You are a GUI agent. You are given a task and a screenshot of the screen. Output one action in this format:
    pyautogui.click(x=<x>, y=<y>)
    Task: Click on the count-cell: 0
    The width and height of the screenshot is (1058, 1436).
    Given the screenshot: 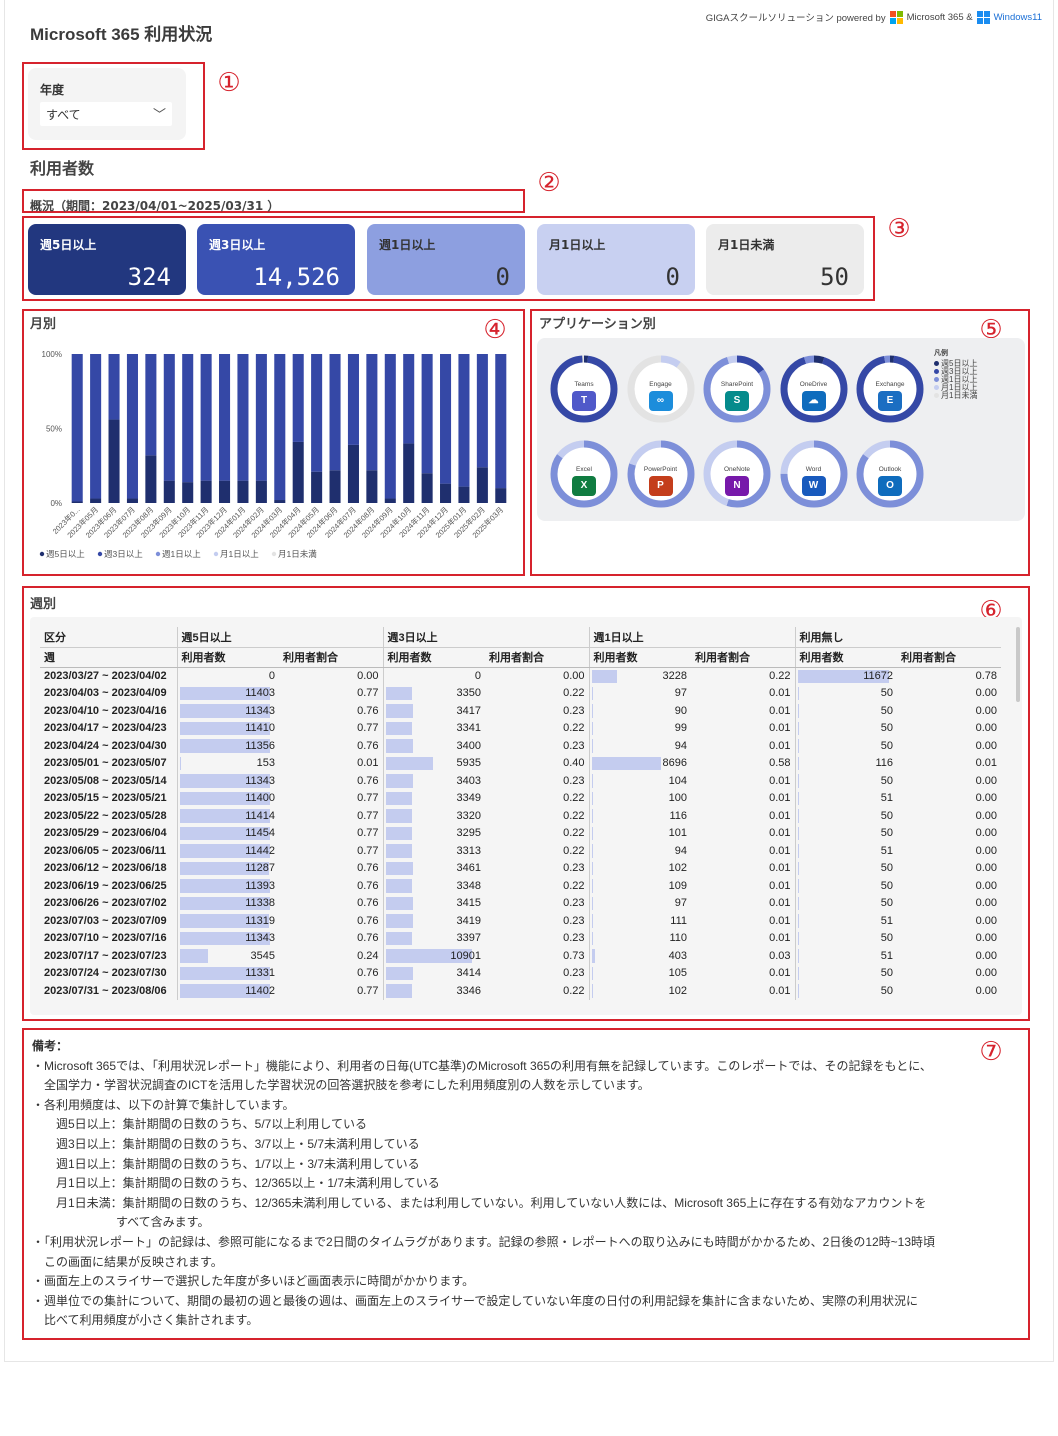 What is the action you would take?
    pyautogui.click(x=227, y=676)
    